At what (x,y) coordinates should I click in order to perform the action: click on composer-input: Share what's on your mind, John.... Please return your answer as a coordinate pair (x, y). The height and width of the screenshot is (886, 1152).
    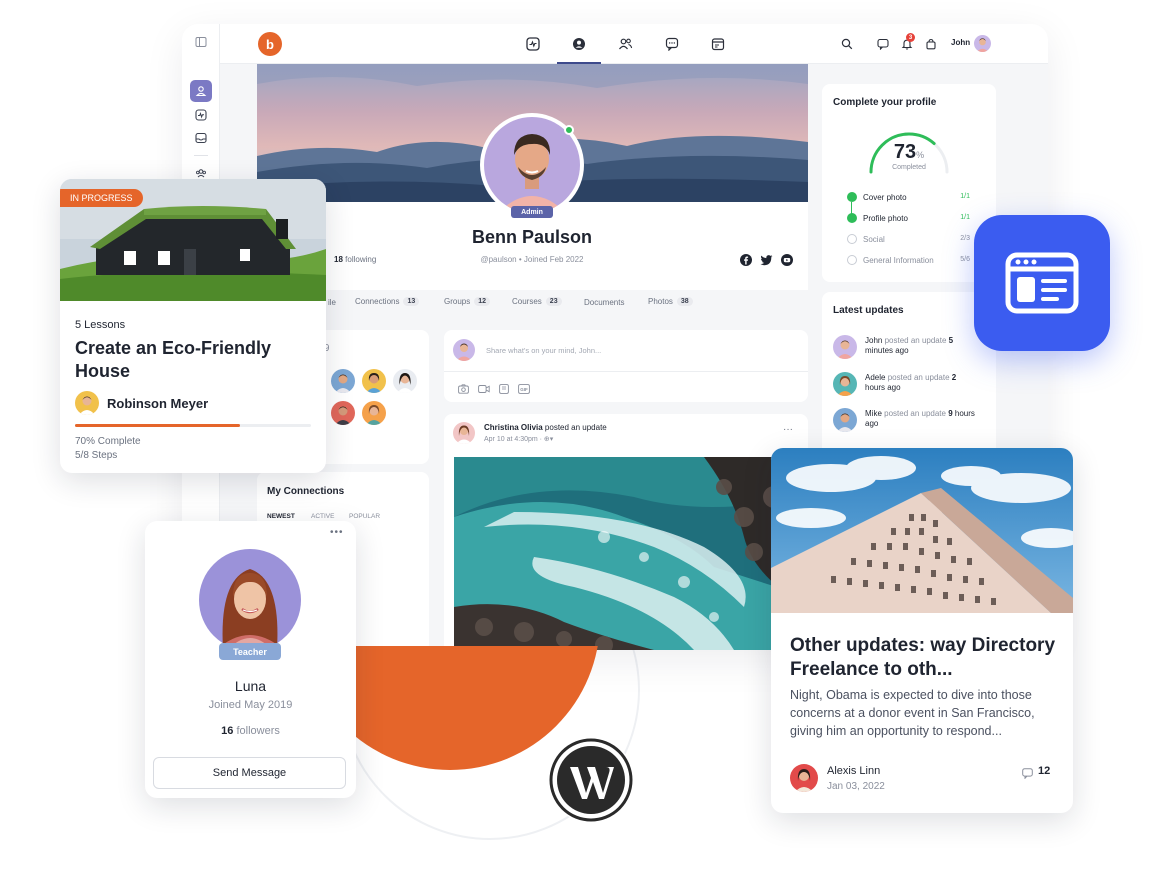
    Looking at the image, I should click on (543, 350).